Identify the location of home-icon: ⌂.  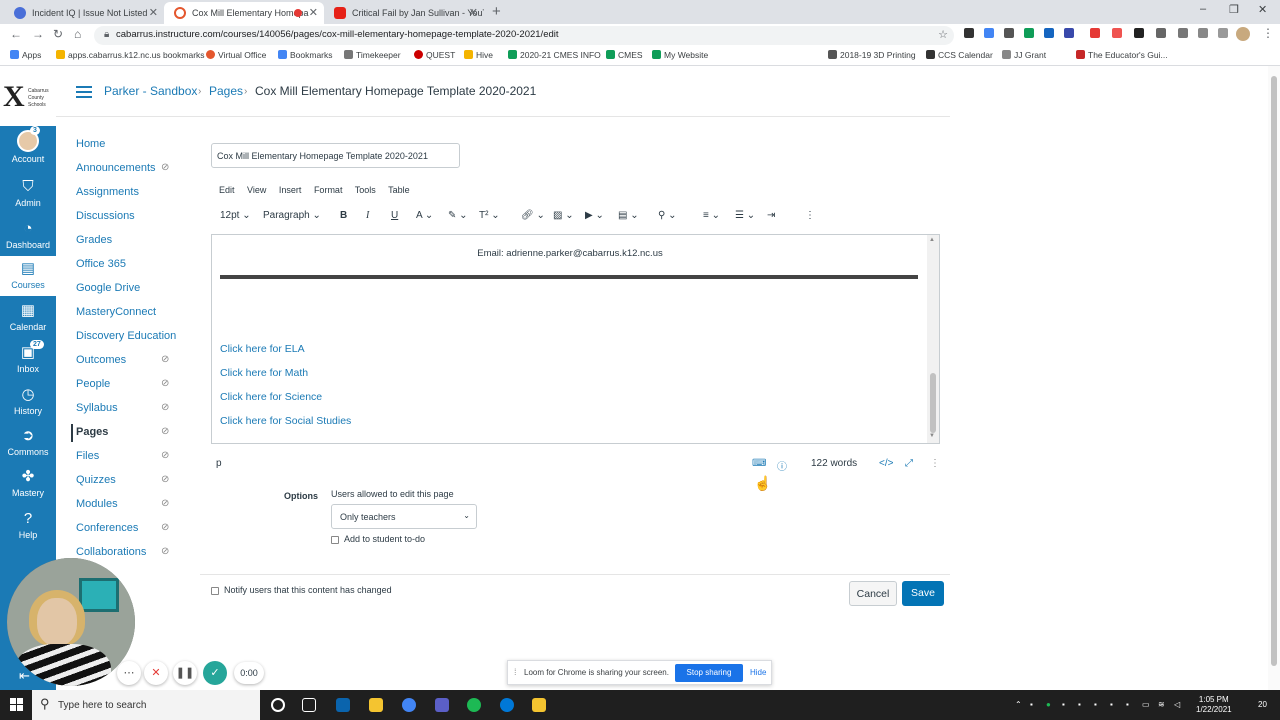
(77, 34).